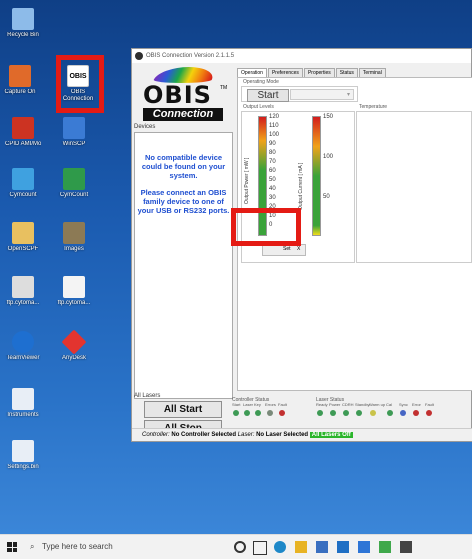 The image size is (472, 559). What do you see at coordinates (23, 287) in the screenshot?
I see `file-icon` at bounding box center [23, 287].